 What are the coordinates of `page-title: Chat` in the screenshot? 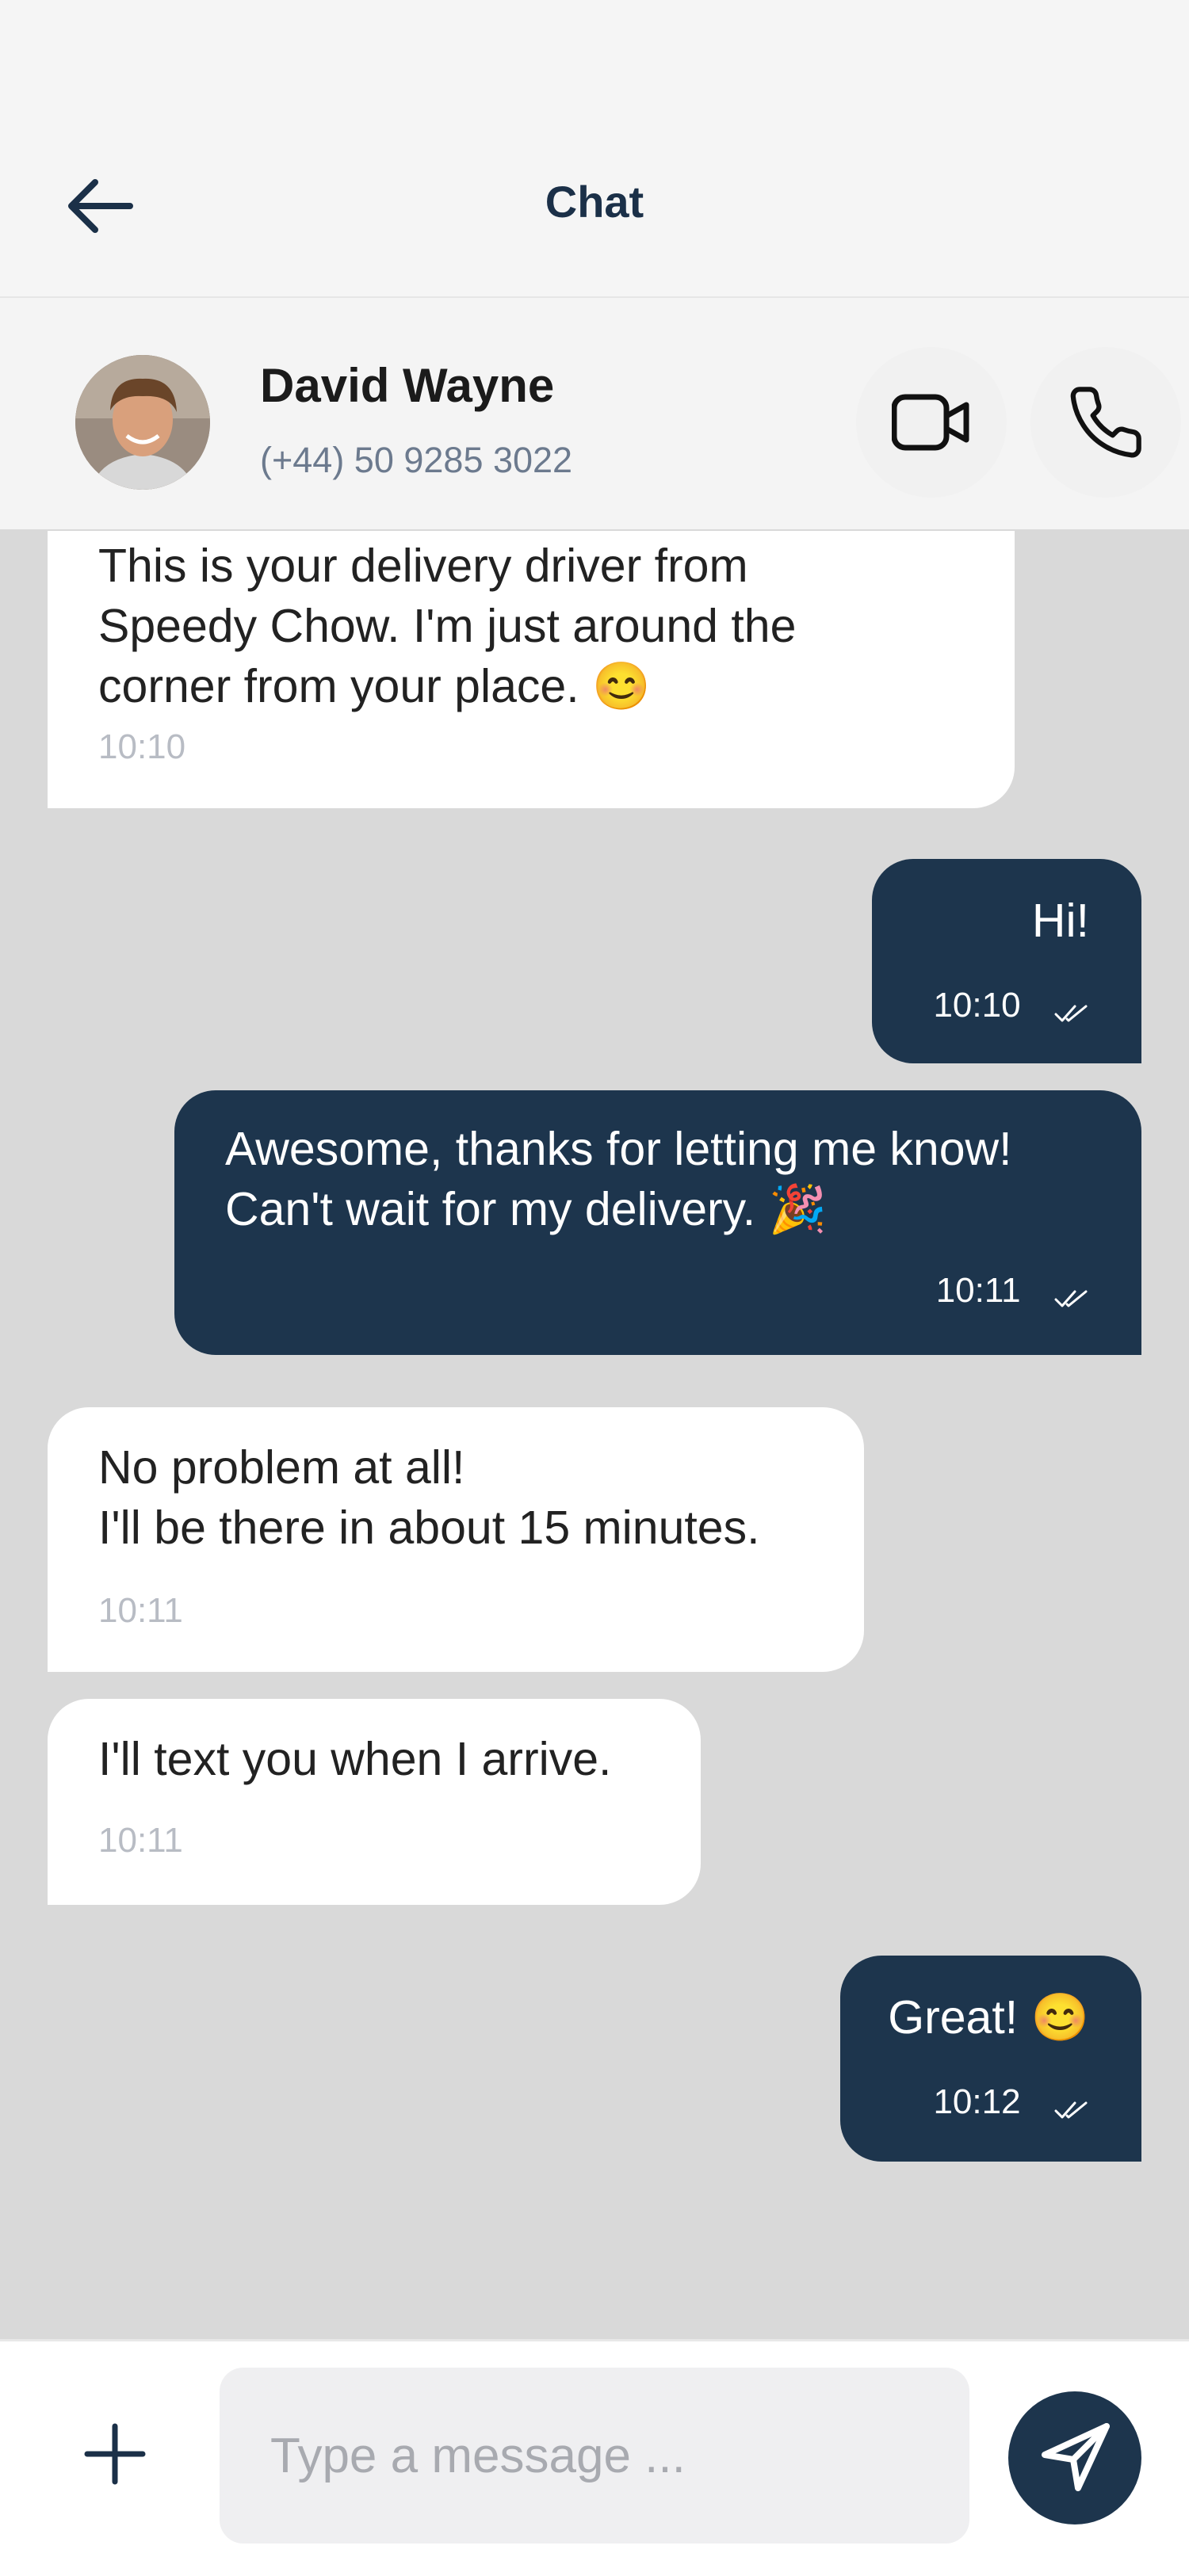 It's located at (594, 202).